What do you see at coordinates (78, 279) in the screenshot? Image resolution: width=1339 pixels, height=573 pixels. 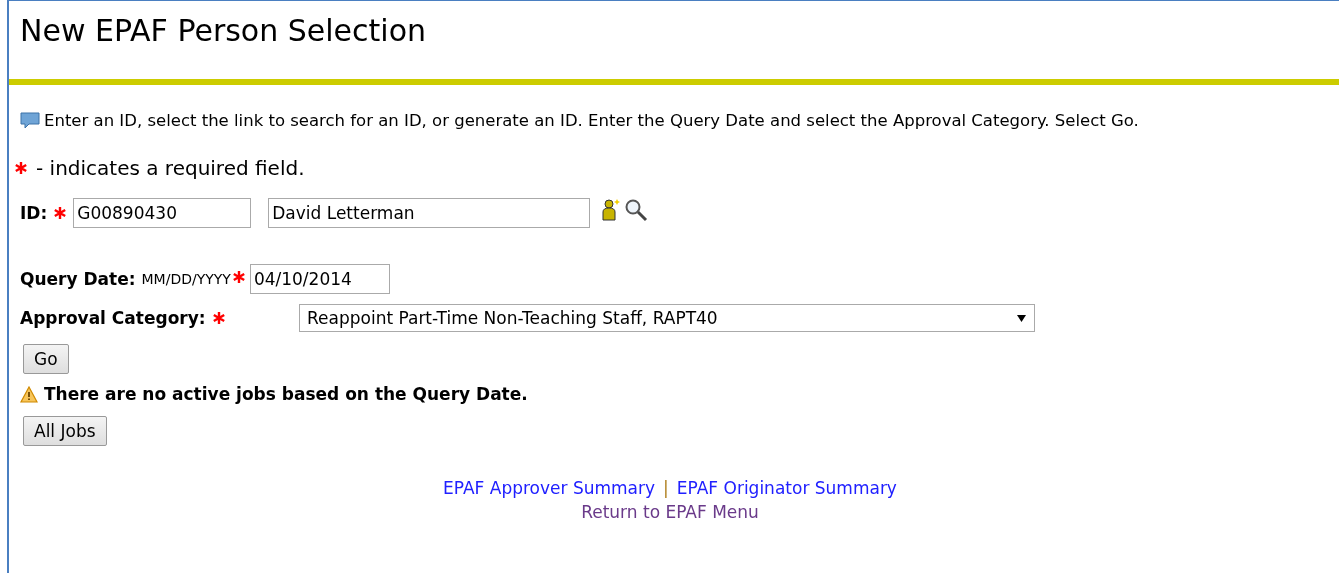 I see `query-date-label: Query Date:` at bounding box center [78, 279].